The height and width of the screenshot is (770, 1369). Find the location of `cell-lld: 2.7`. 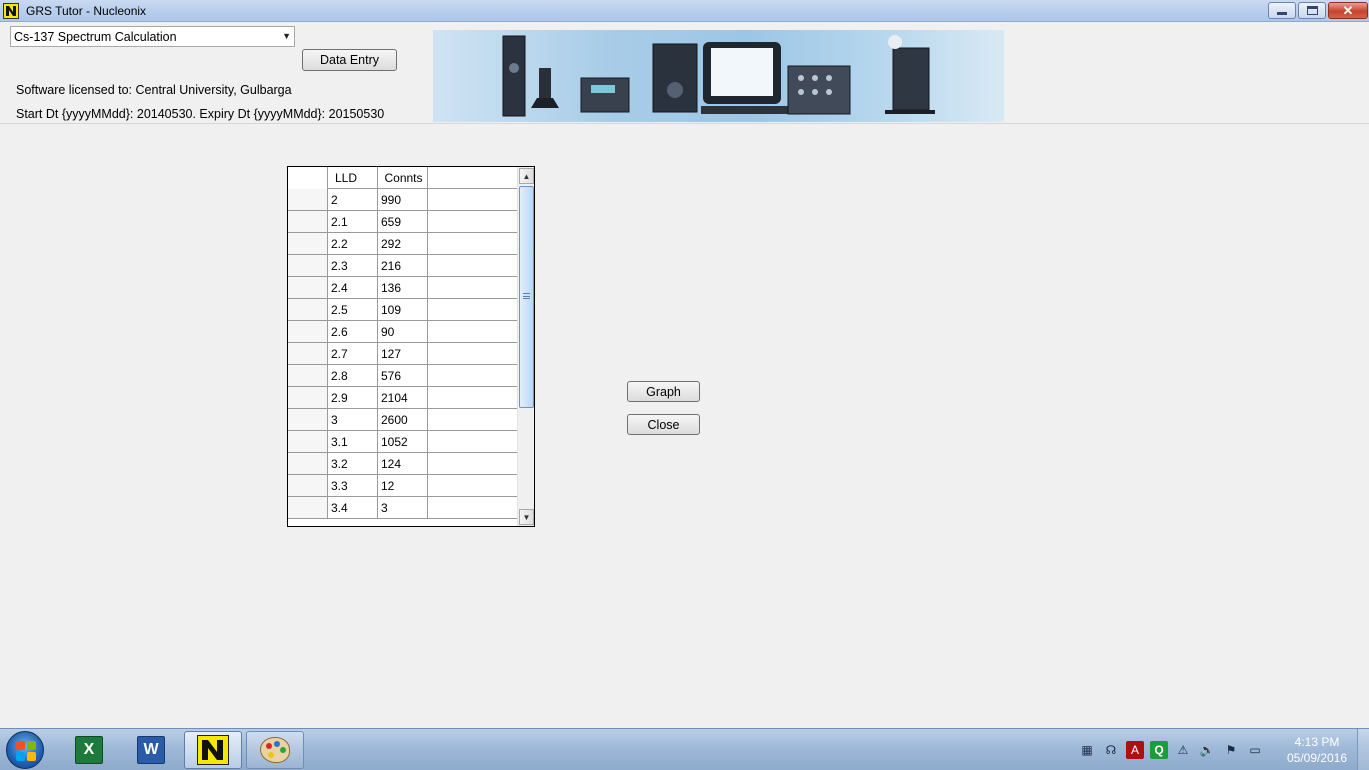

cell-lld: 2.7 is located at coordinates (353, 353).